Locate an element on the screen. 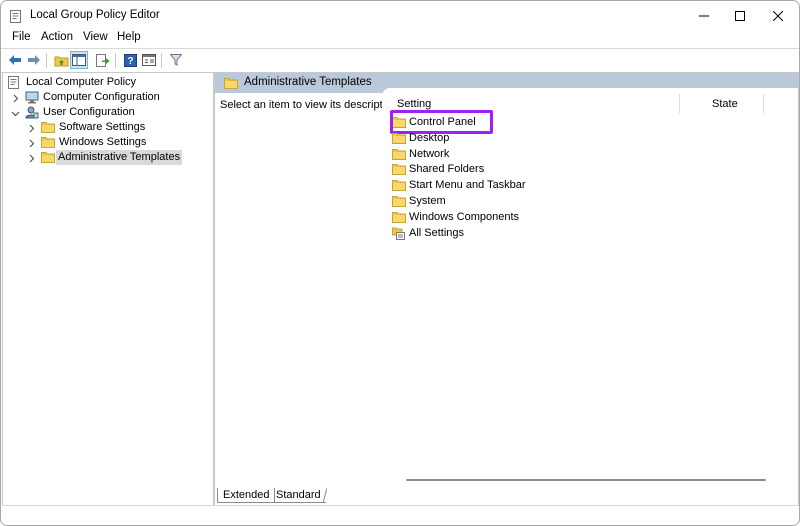 Image resolution: width=800 pixels, height=526 pixels. toolbar: ? is located at coordinates (400, 60).